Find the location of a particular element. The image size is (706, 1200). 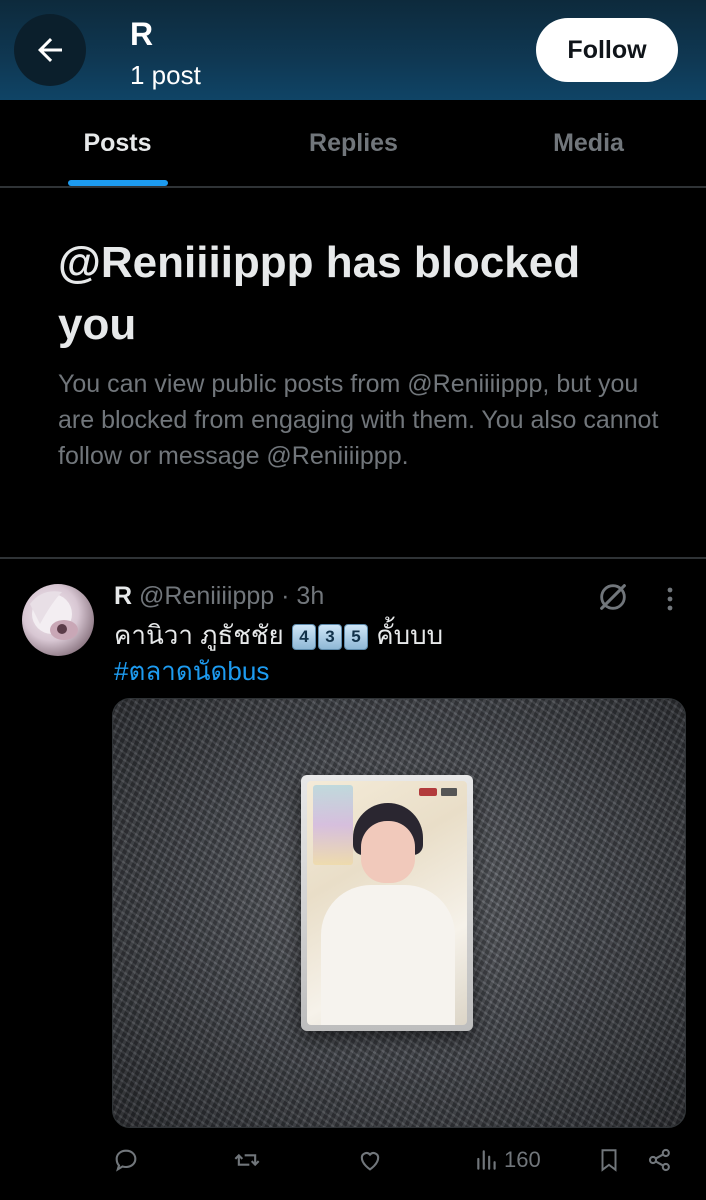

repost-icon is located at coordinates (247, 1160).